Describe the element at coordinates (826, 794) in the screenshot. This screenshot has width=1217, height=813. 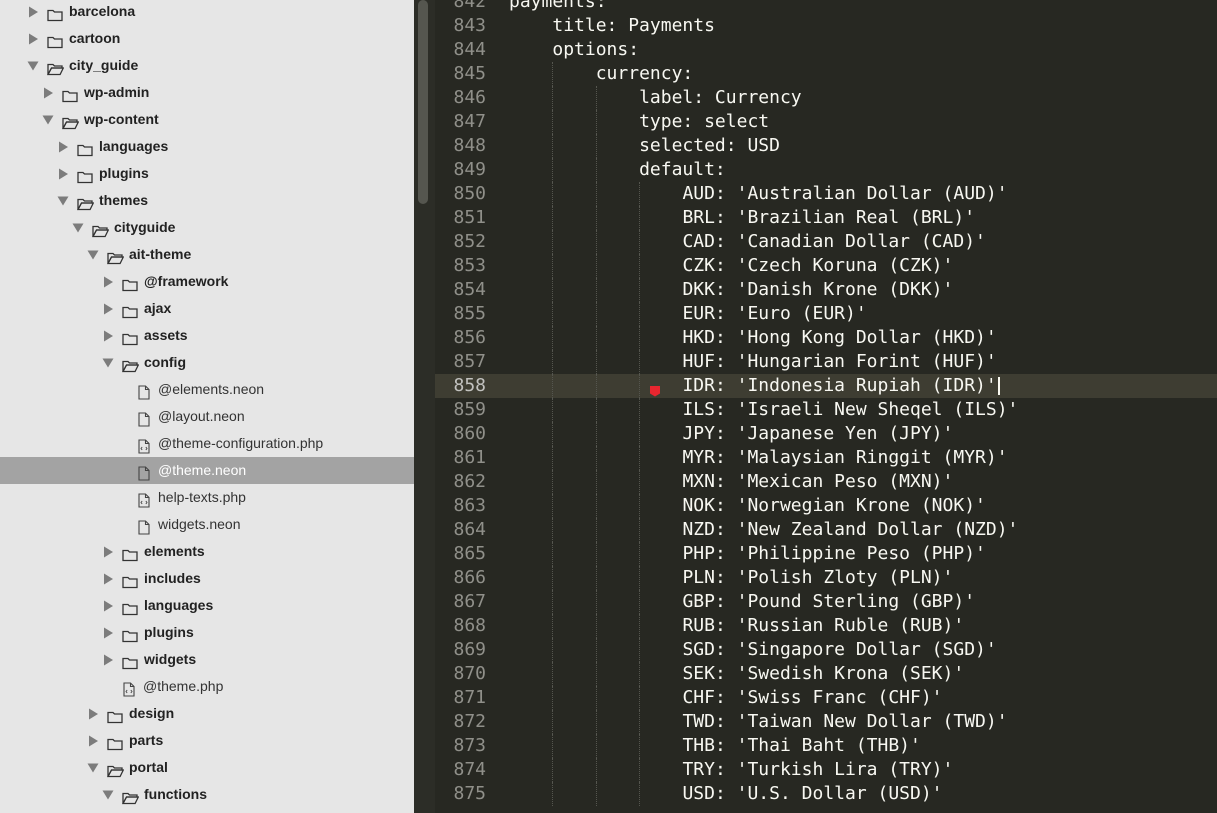
I see `code-line: 875 USD: 'U.S. Dollar (USD)'` at that location.